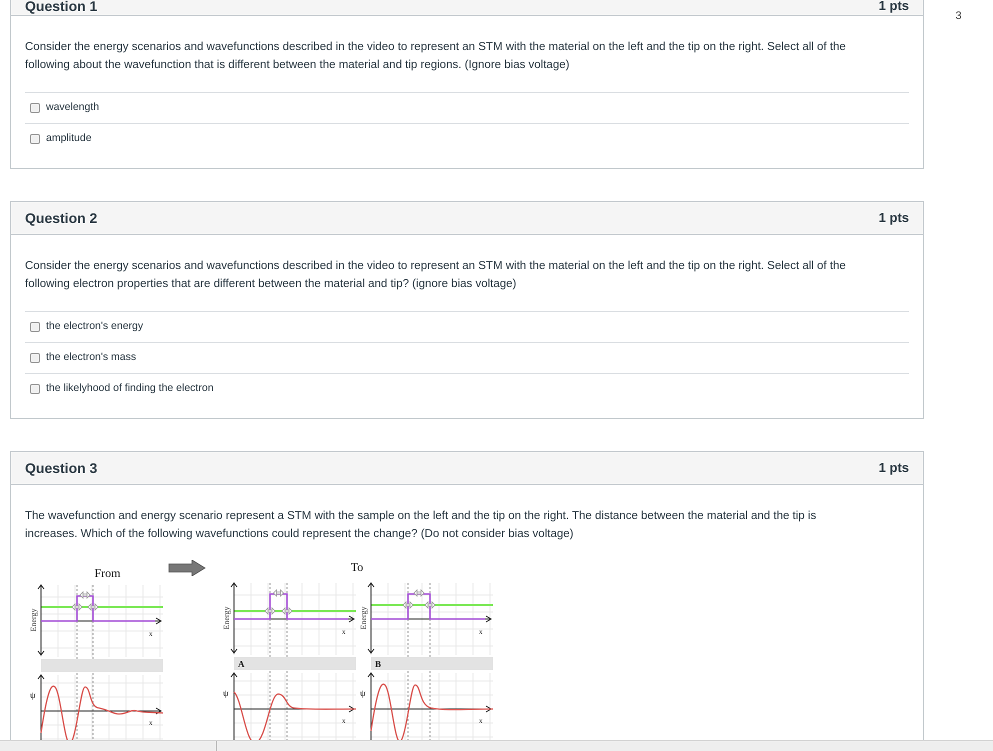 The image size is (993, 751). Describe the element at coordinates (61, 468) in the screenshot. I see `question-title: Question 3` at that location.